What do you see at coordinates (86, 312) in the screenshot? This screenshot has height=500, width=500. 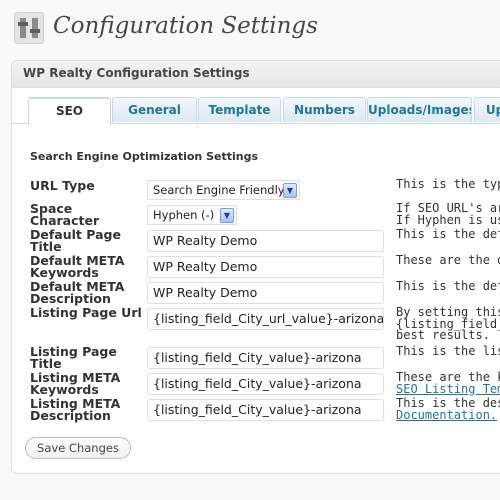 I see `listing-page-url-label: Listing Page Url` at bounding box center [86, 312].